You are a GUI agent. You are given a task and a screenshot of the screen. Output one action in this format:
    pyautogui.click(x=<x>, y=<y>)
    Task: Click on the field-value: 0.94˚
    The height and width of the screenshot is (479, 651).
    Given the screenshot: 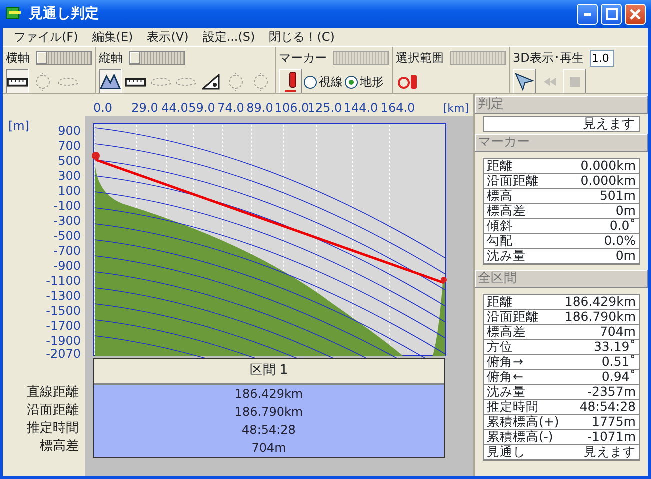 What is the action you would take?
    pyautogui.click(x=619, y=377)
    